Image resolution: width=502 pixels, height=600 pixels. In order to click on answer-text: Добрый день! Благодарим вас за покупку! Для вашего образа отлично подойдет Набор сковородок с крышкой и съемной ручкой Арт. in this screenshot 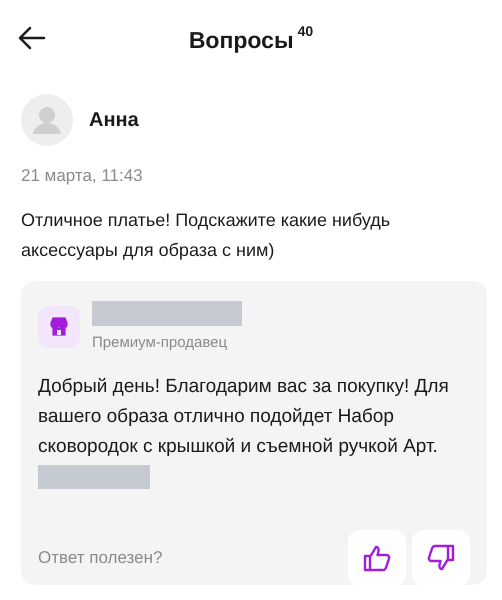, I will do `click(243, 416)`.